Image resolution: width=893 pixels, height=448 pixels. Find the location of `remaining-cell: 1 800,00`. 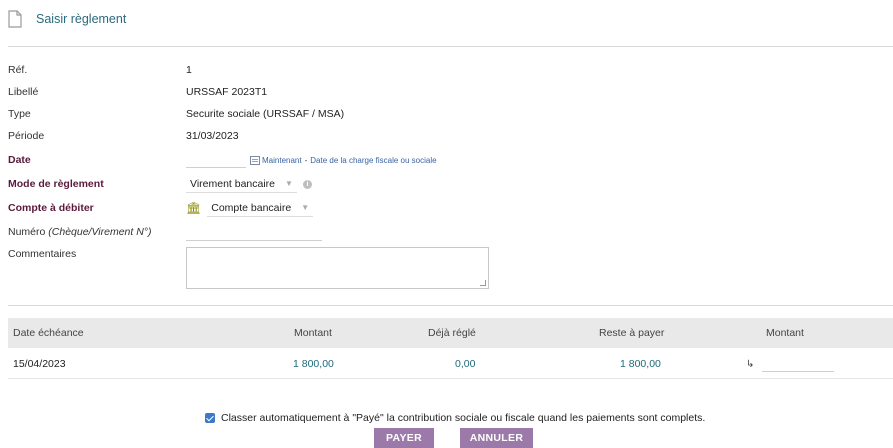

remaining-cell: 1 800,00 is located at coordinates (640, 364).